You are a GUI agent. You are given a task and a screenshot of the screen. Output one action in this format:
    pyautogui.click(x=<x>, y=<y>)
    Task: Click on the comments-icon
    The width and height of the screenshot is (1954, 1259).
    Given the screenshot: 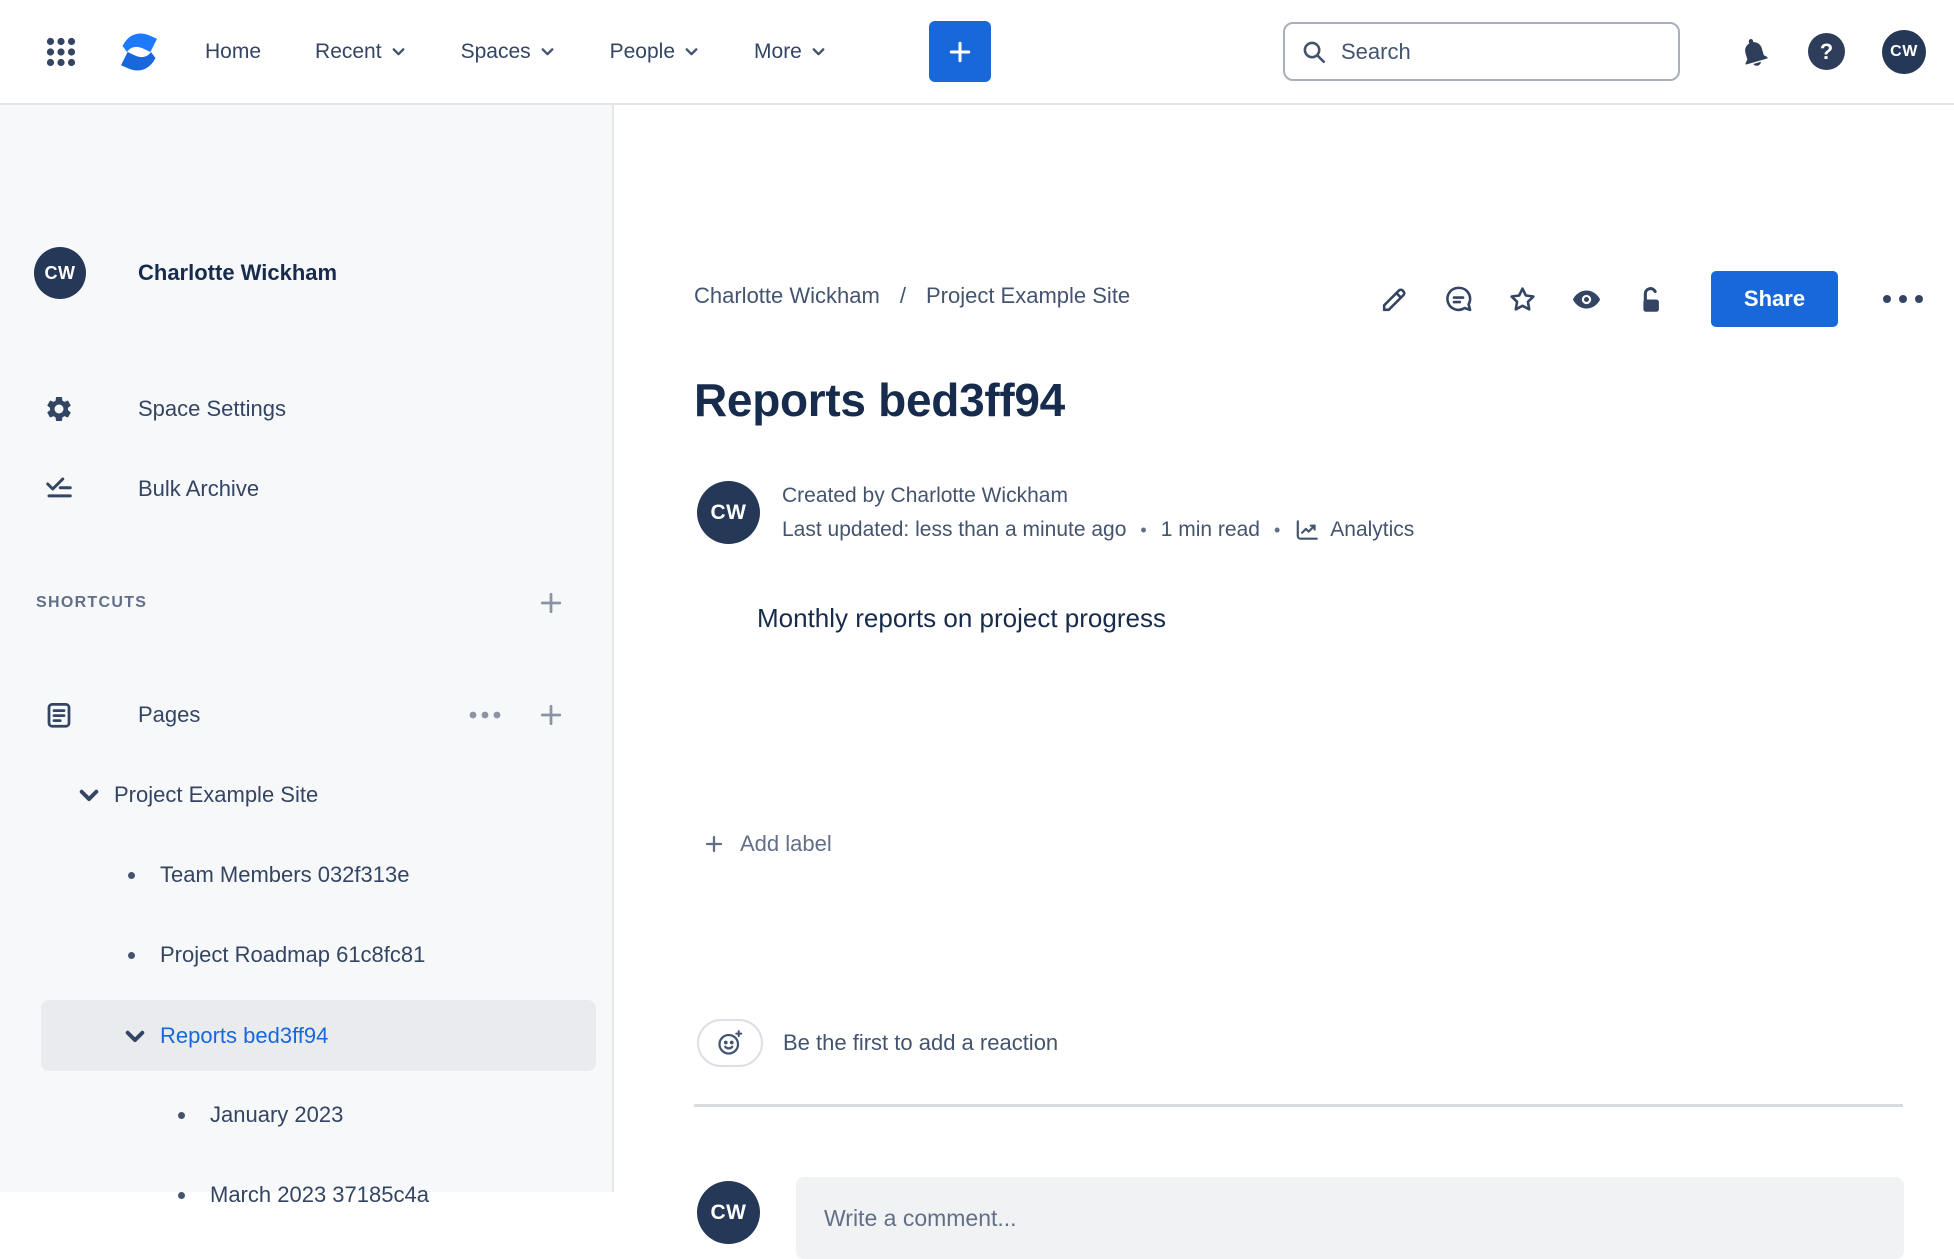 What is the action you would take?
    pyautogui.click(x=1458, y=299)
    